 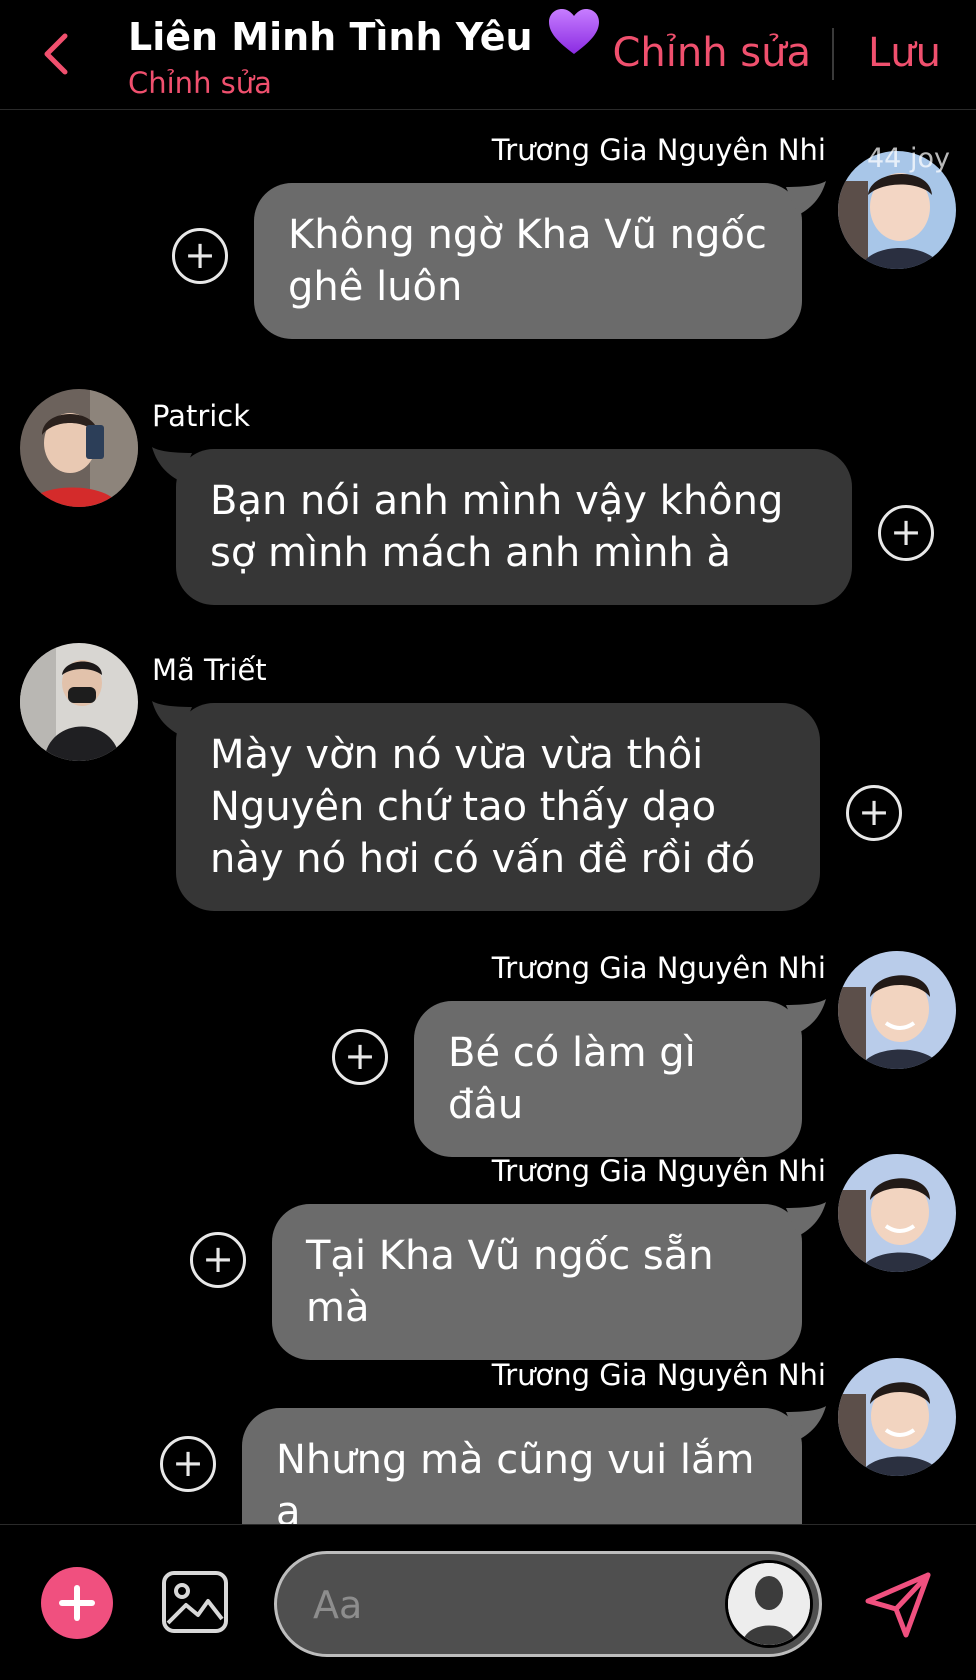 I want to click on edit-button: Chỉnh sửa, so click(x=711, y=53).